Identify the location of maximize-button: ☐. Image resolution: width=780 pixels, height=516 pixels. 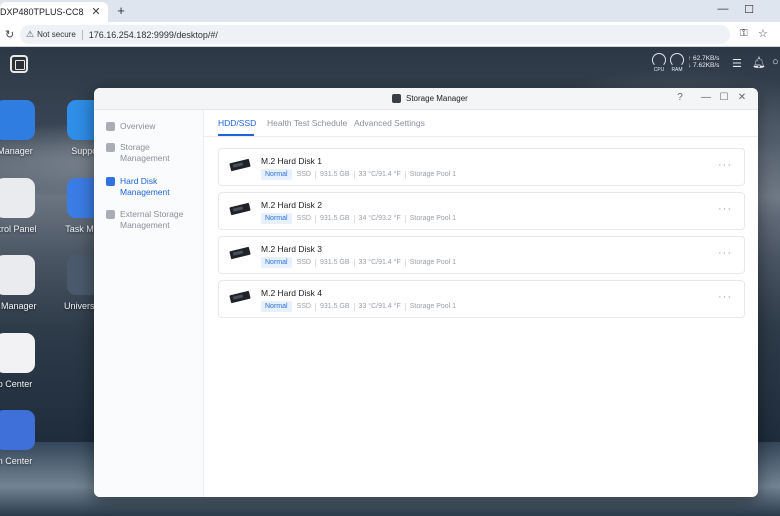
(724, 97).